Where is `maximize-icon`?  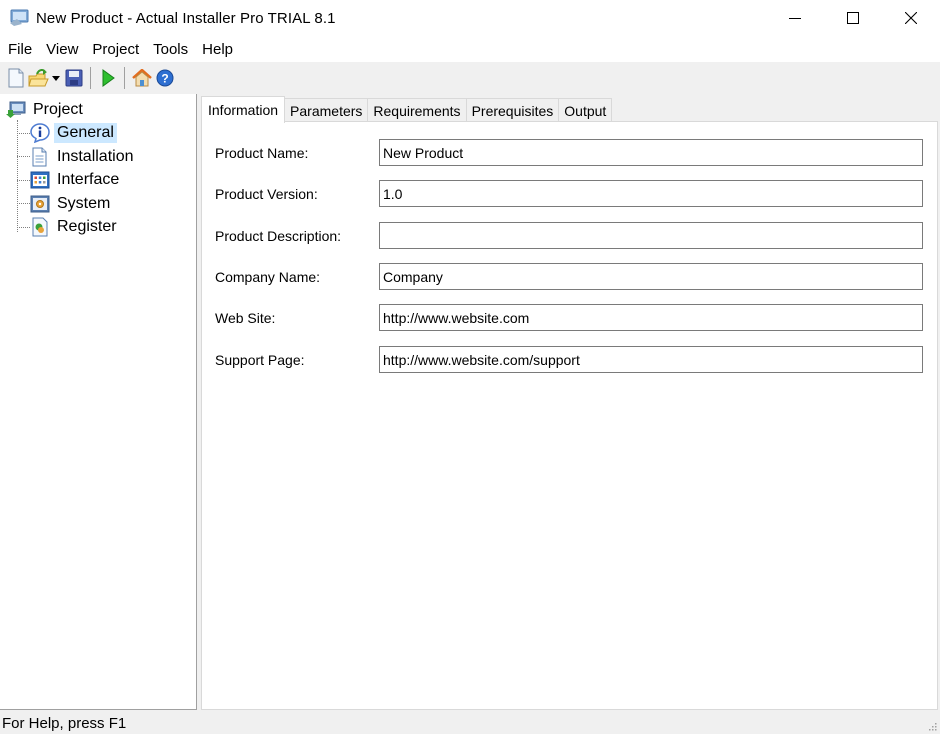 maximize-icon is located at coordinates (853, 18).